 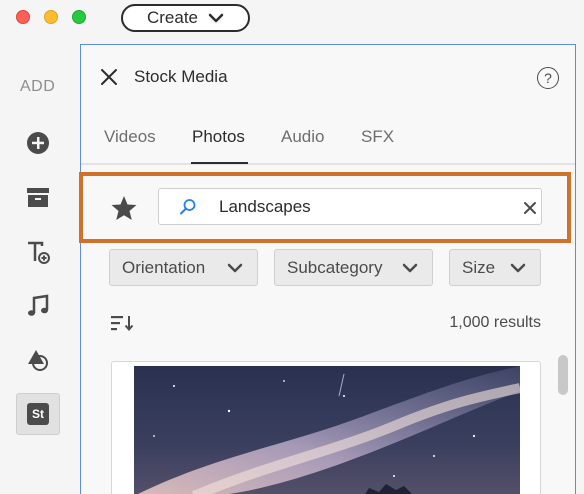 What do you see at coordinates (38, 252) in the screenshot?
I see `title-add-icon` at bounding box center [38, 252].